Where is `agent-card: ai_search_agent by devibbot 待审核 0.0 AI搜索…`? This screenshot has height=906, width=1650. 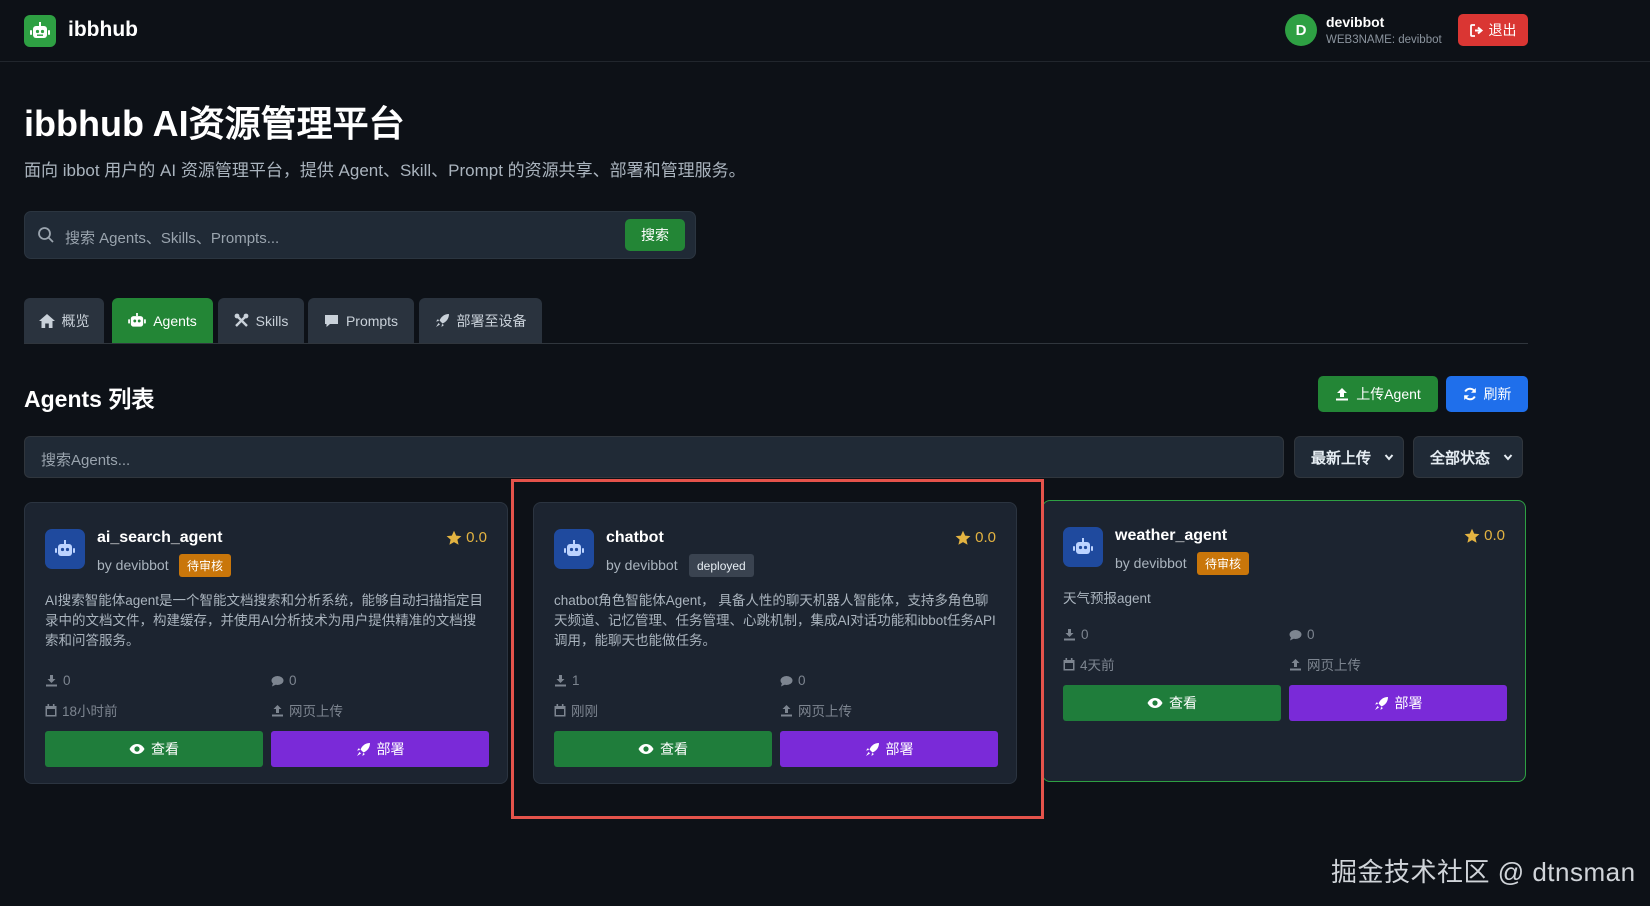 agent-card: ai_search_agent by devibbot 待审核 0.0 AI搜索… is located at coordinates (266, 643).